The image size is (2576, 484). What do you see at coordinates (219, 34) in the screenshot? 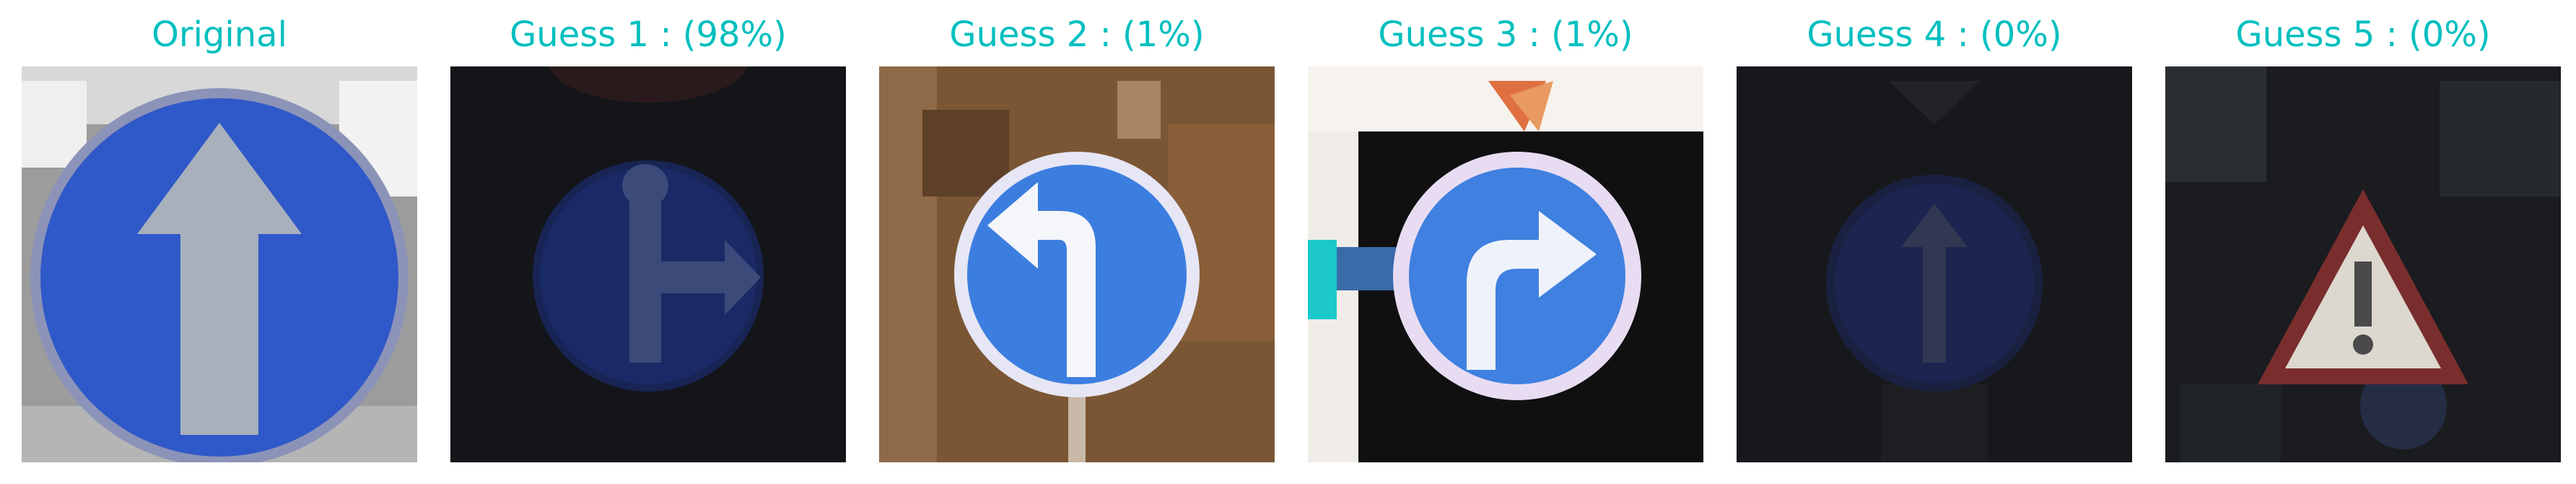
I see `panel-title: Original` at bounding box center [219, 34].